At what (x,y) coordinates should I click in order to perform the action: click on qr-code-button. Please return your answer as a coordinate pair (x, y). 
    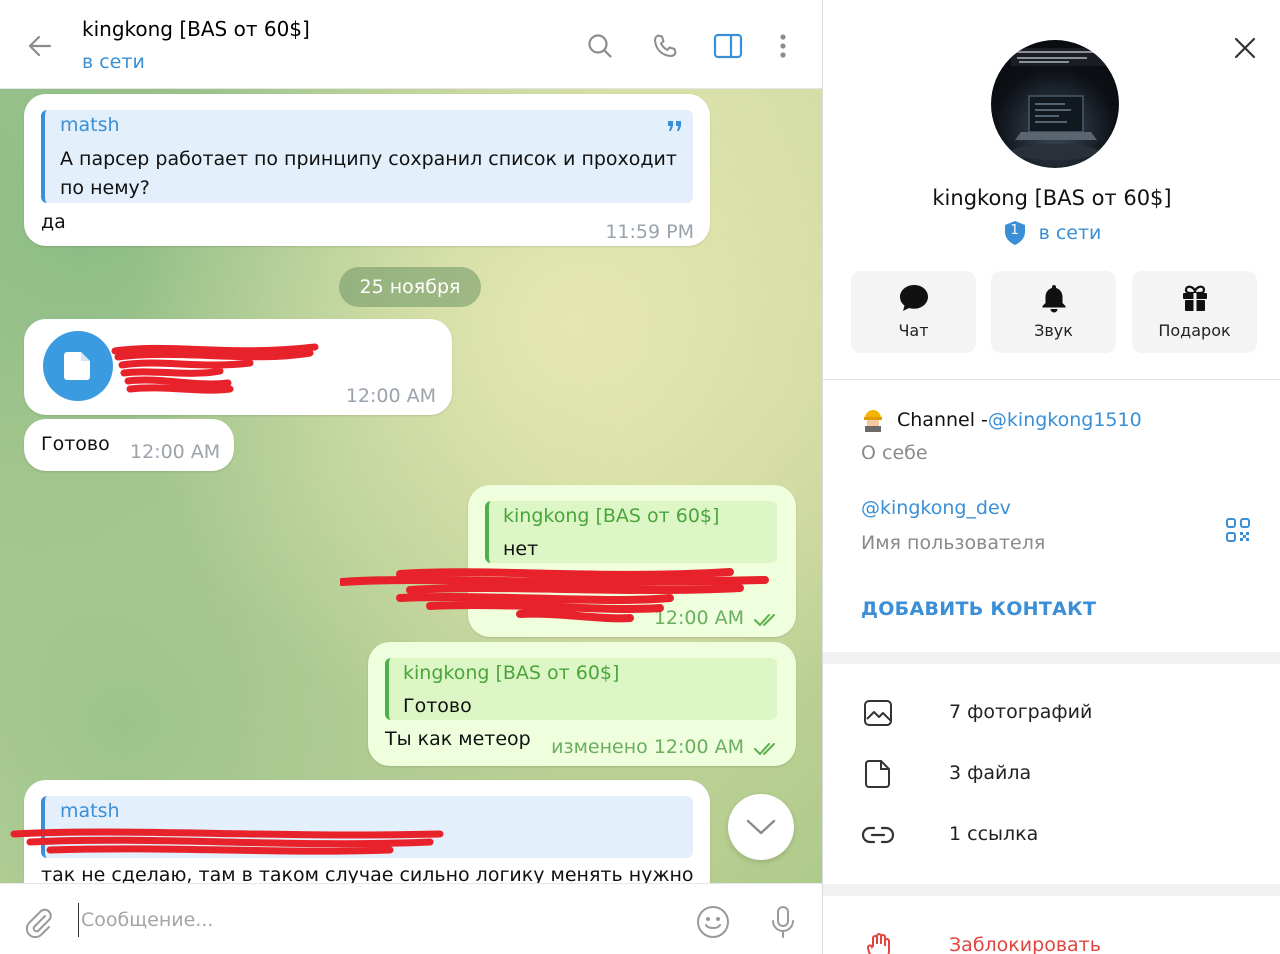
    Looking at the image, I should click on (1238, 530).